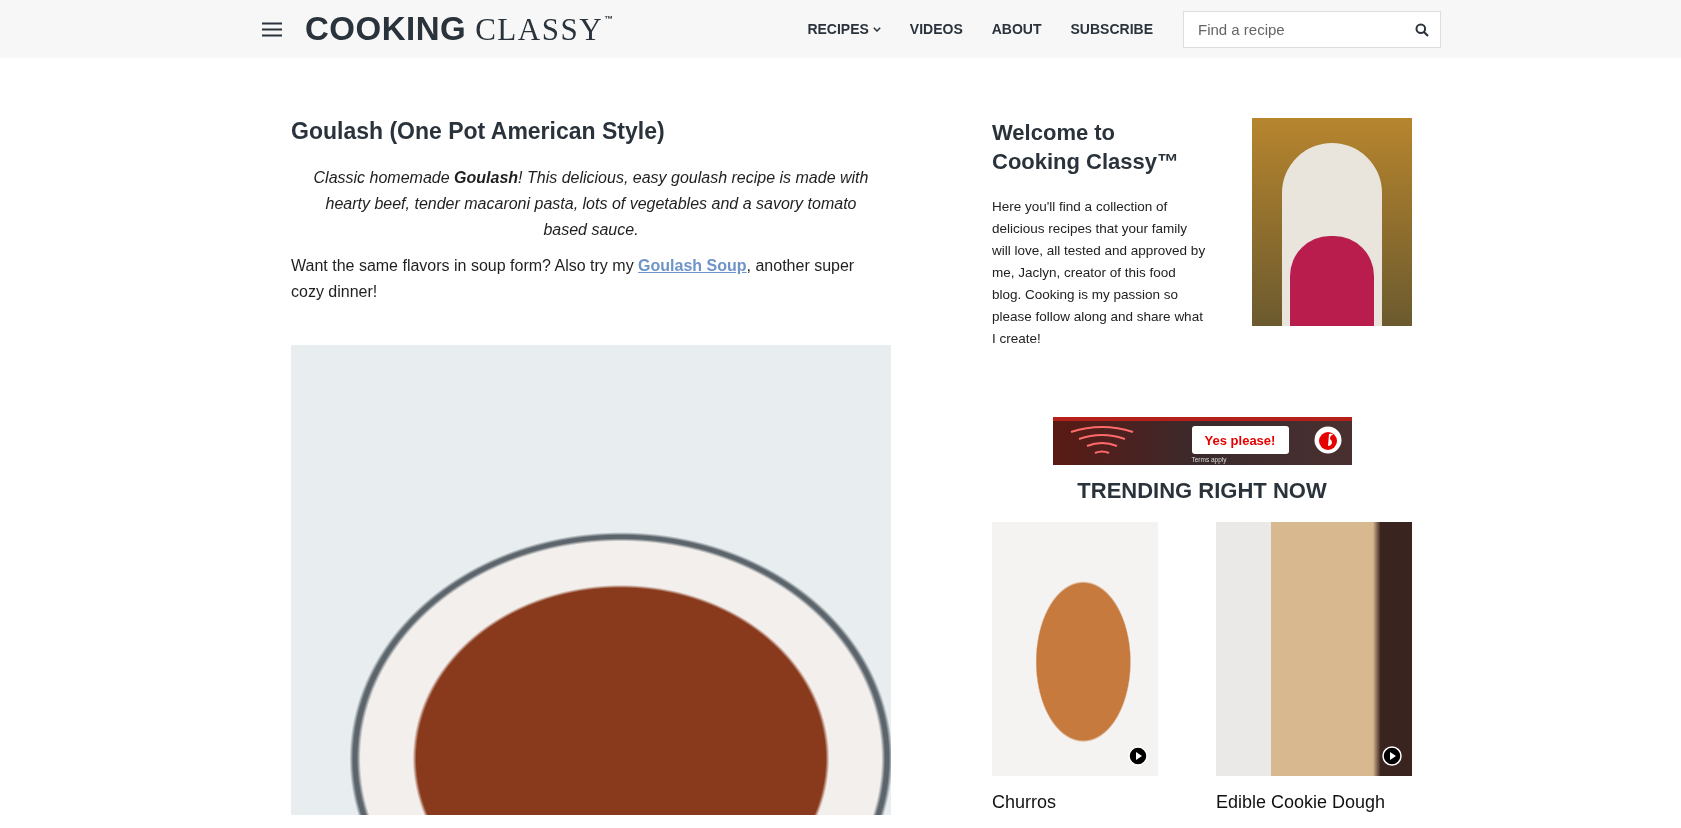  I want to click on nav-link: SUBSCRIBE, so click(1111, 29).